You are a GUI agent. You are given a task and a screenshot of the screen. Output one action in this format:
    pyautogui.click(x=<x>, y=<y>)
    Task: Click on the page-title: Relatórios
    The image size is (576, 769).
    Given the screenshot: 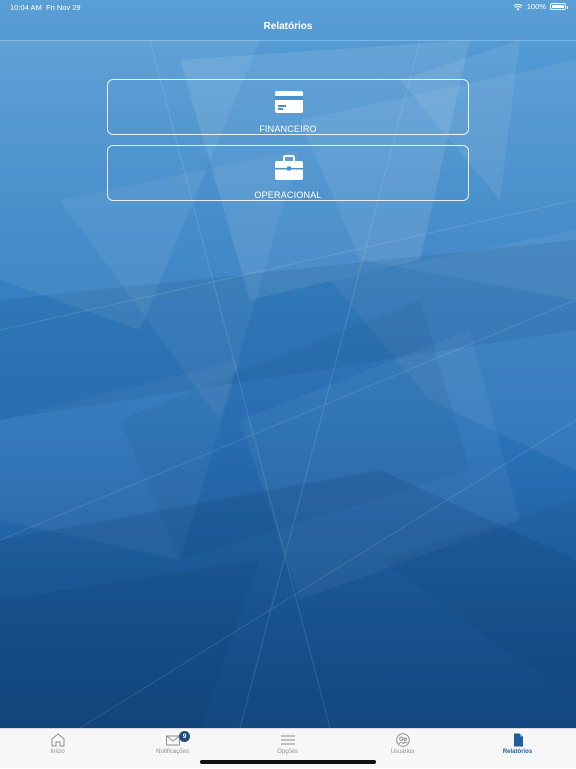 What is the action you would take?
    pyautogui.click(x=288, y=26)
    